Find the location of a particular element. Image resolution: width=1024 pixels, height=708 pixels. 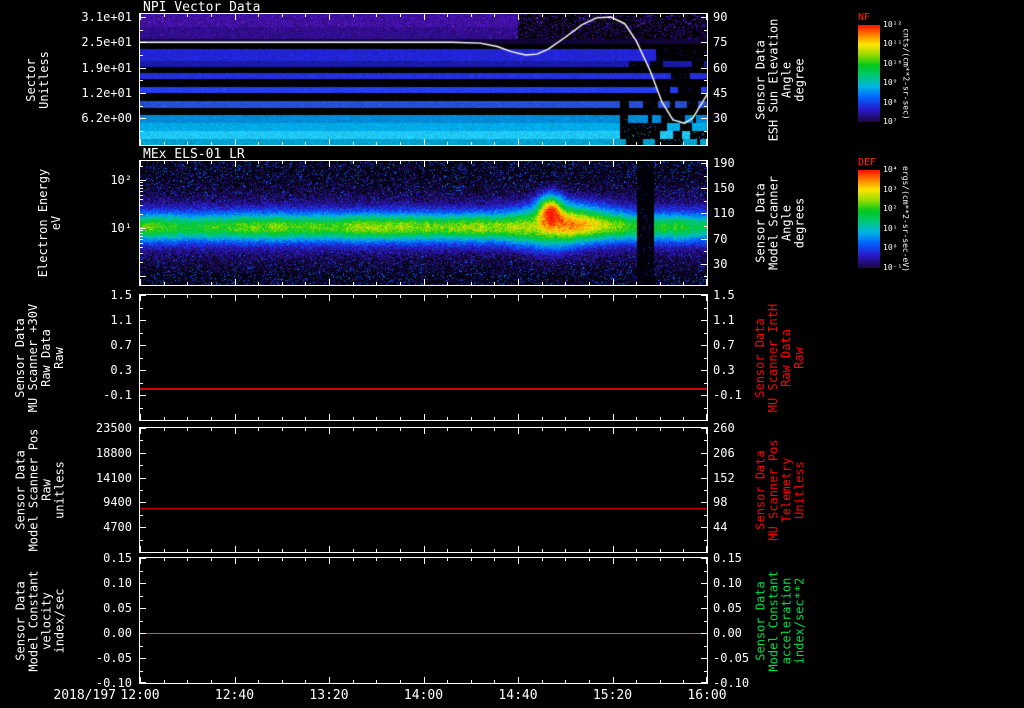

colorbar-tick-label: 10¹¹ is located at coordinates (893, 44).